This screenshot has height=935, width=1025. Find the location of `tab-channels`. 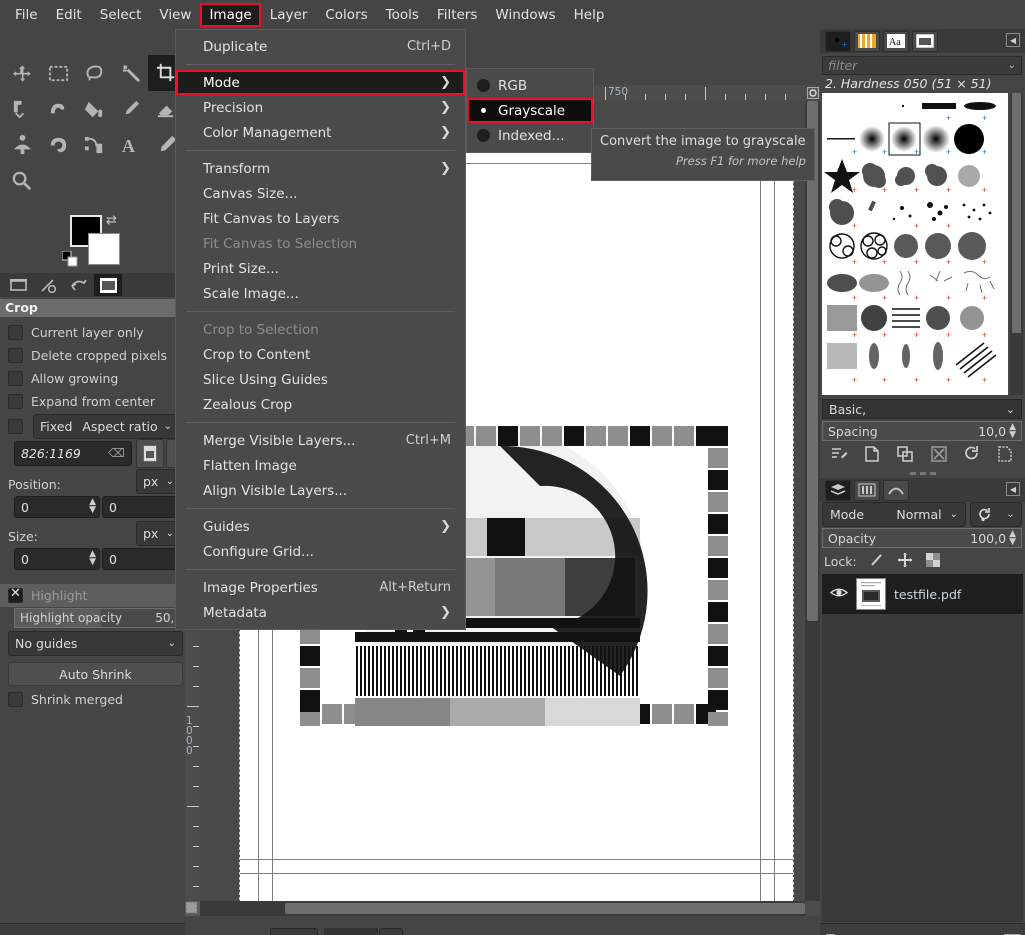

tab-channels is located at coordinates (867, 490).